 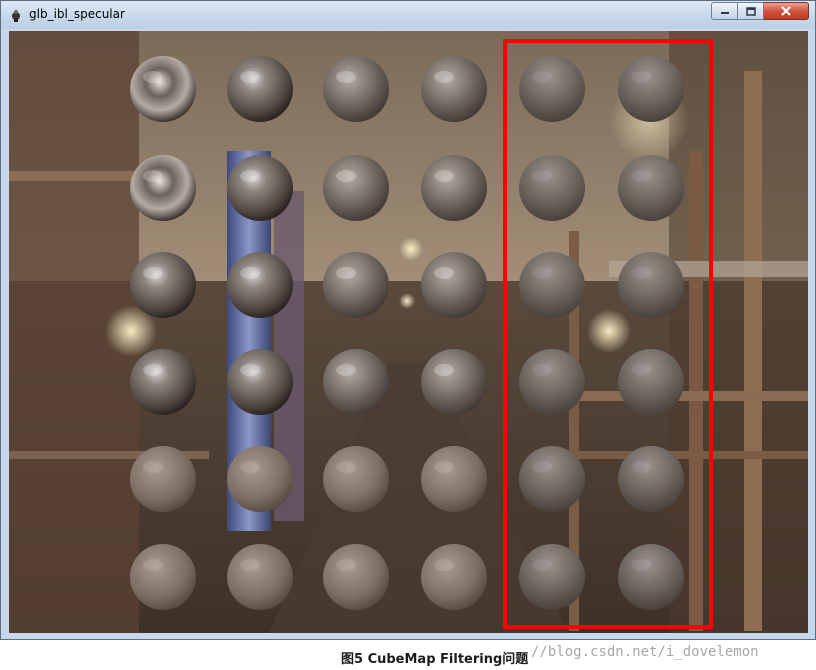 I want to click on figure-caption: 图5 CubeMap Filtering问题, so click(x=435, y=659).